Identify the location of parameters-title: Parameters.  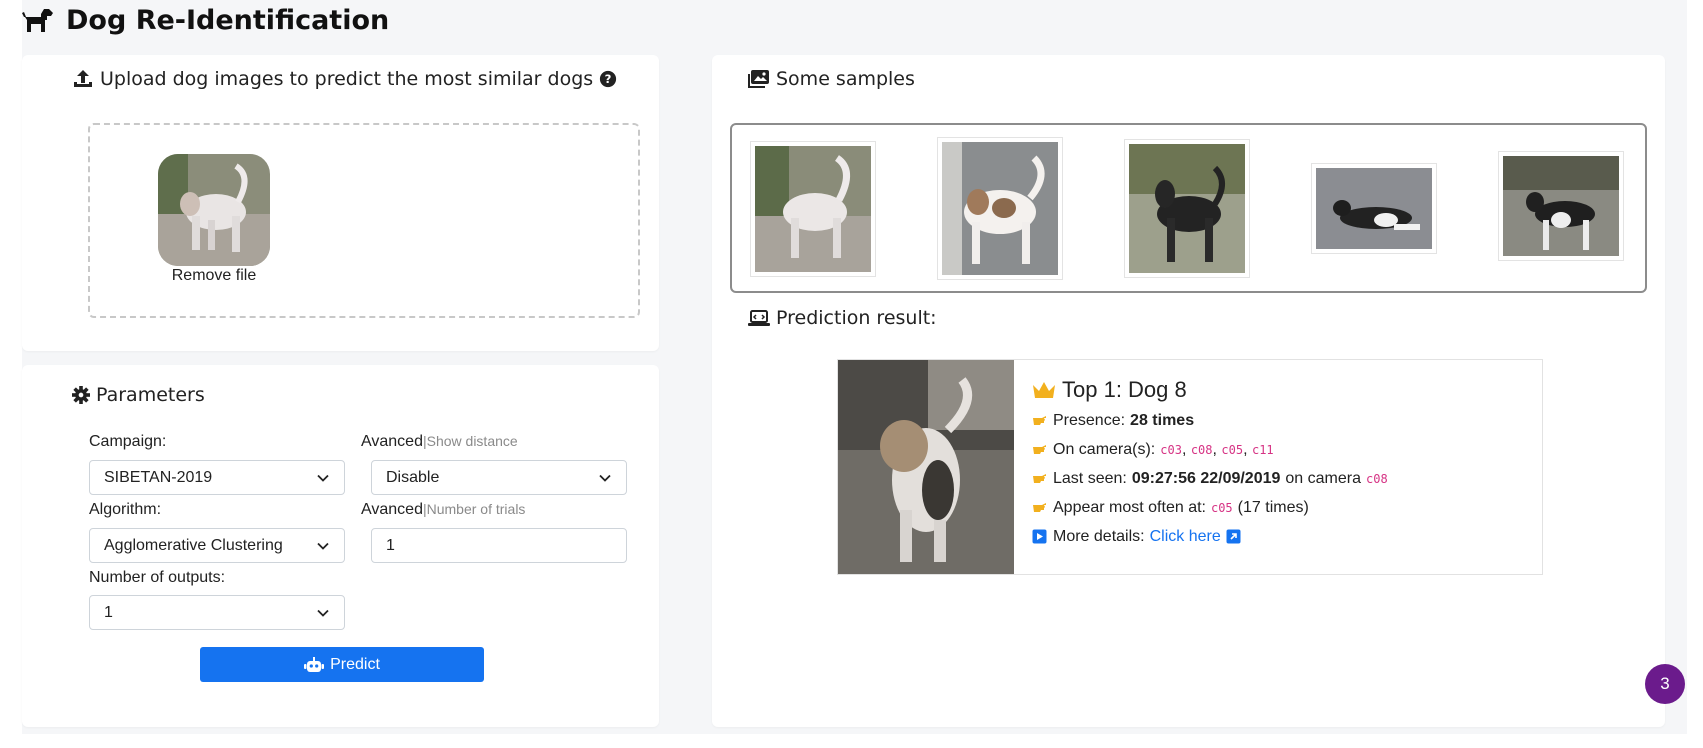
(138, 395).